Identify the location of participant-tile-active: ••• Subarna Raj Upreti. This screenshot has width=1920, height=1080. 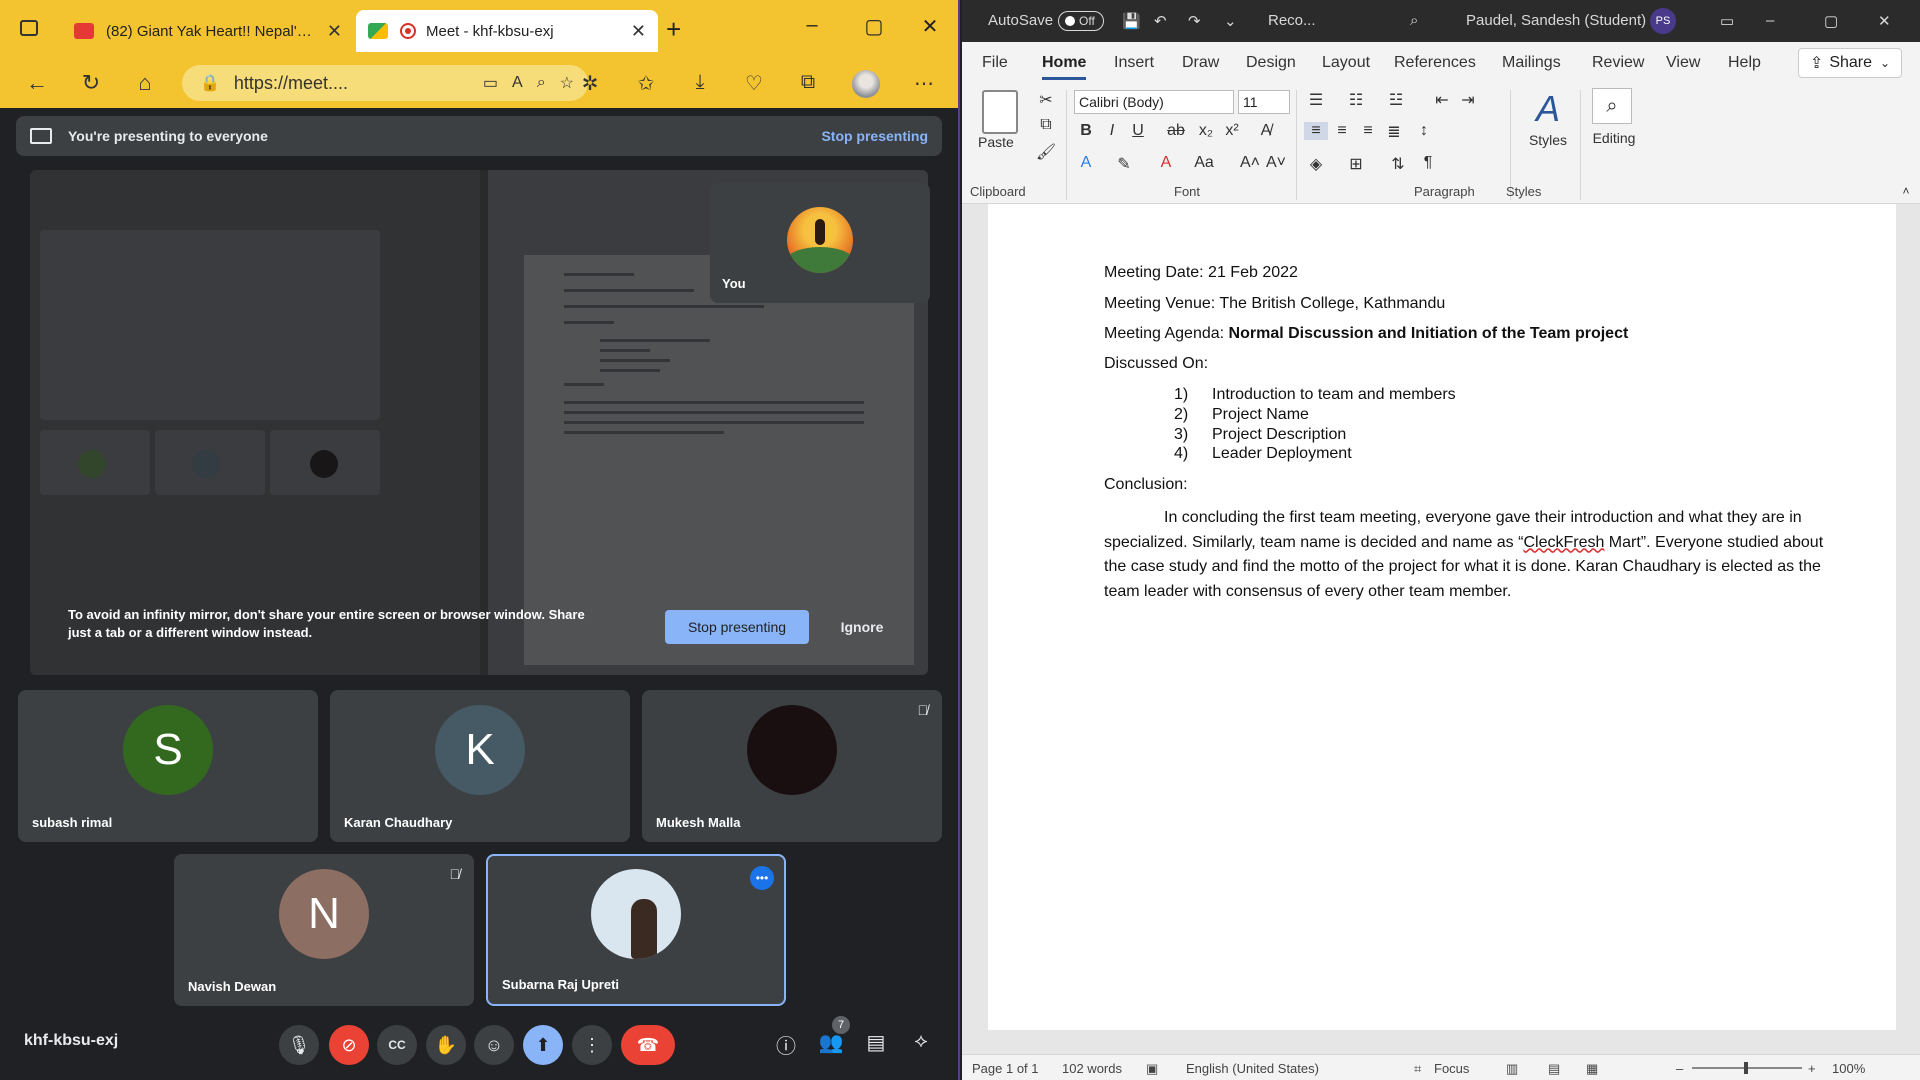
(636, 930).